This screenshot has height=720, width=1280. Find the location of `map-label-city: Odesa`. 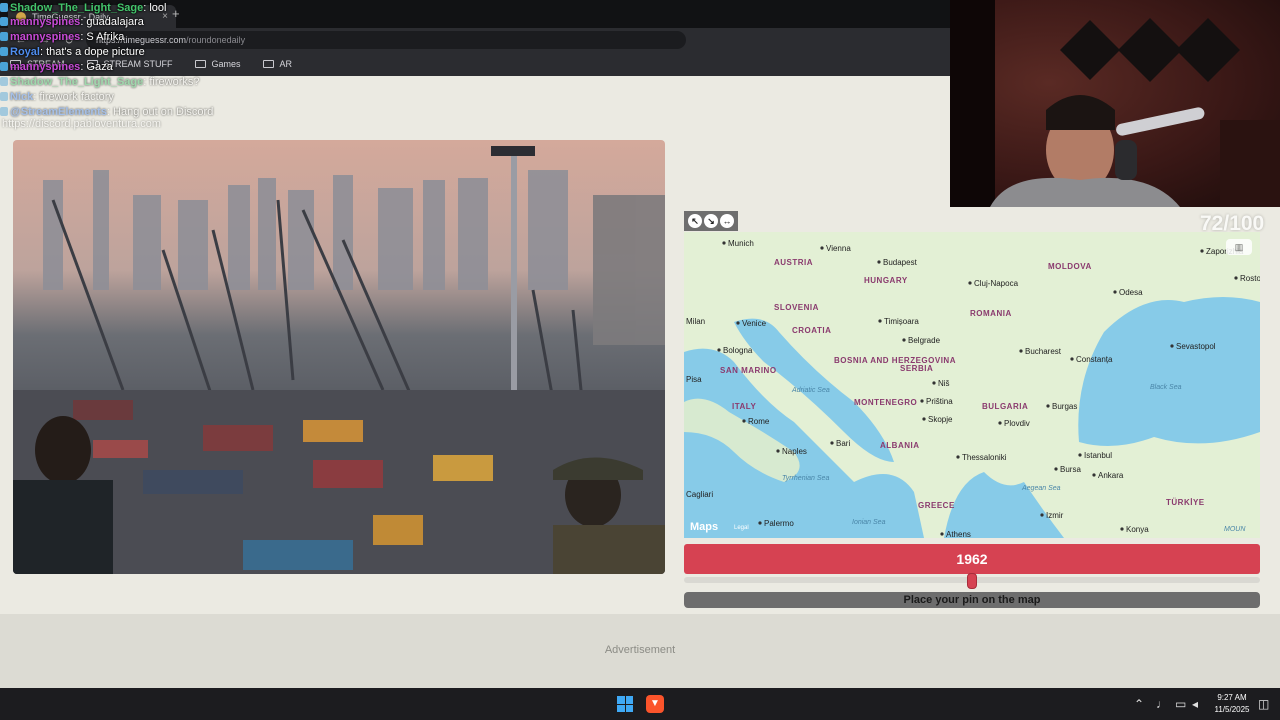

map-label-city: Odesa is located at coordinates (1131, 292).